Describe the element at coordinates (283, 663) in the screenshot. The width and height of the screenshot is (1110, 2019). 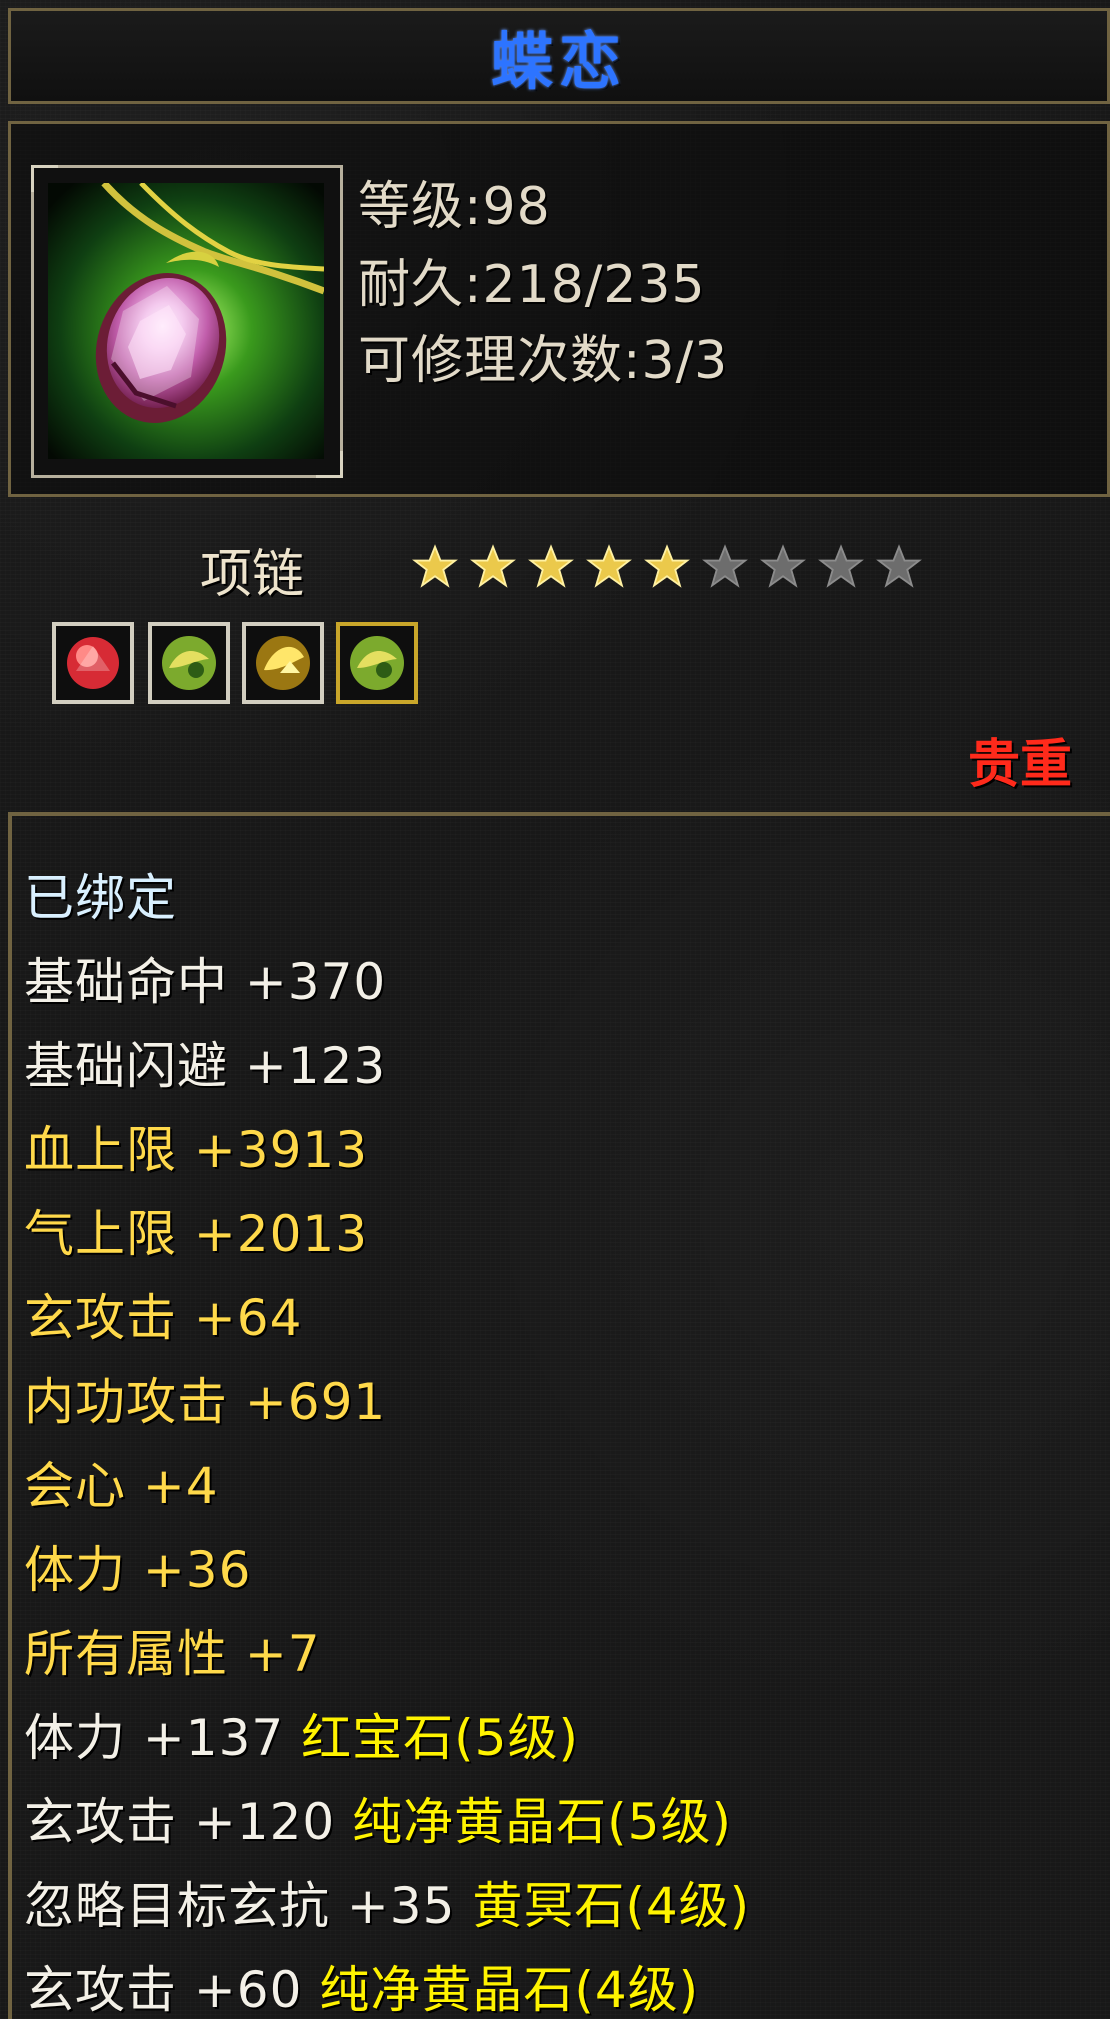
I see `yellow-gem-icon` at that location.